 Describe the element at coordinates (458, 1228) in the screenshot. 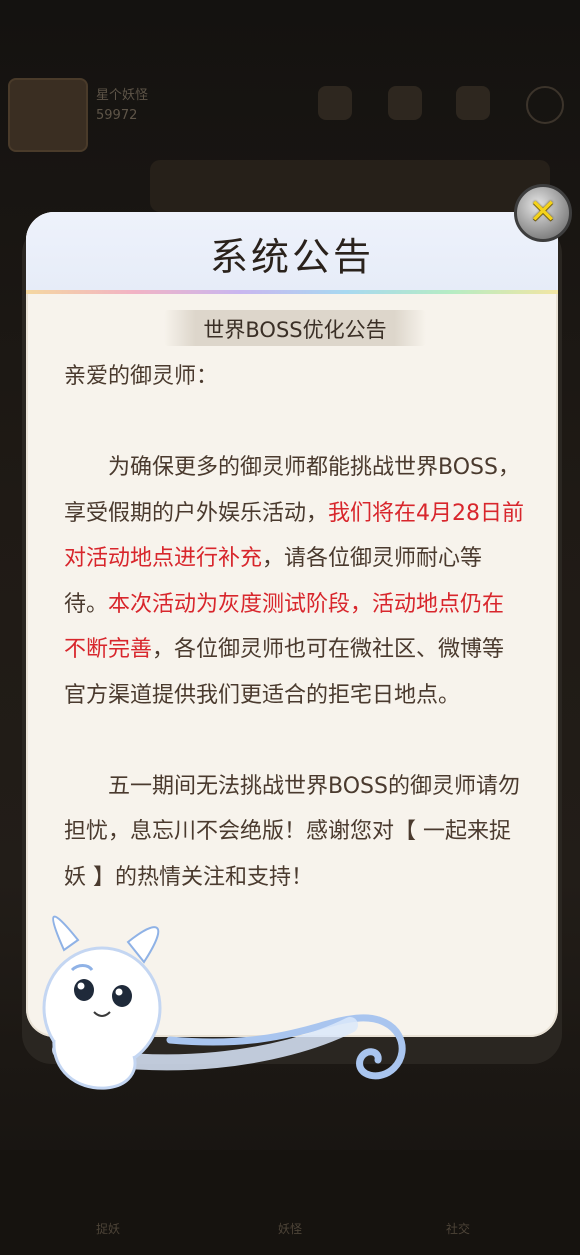

I see `nav-social: 社交` at that location.